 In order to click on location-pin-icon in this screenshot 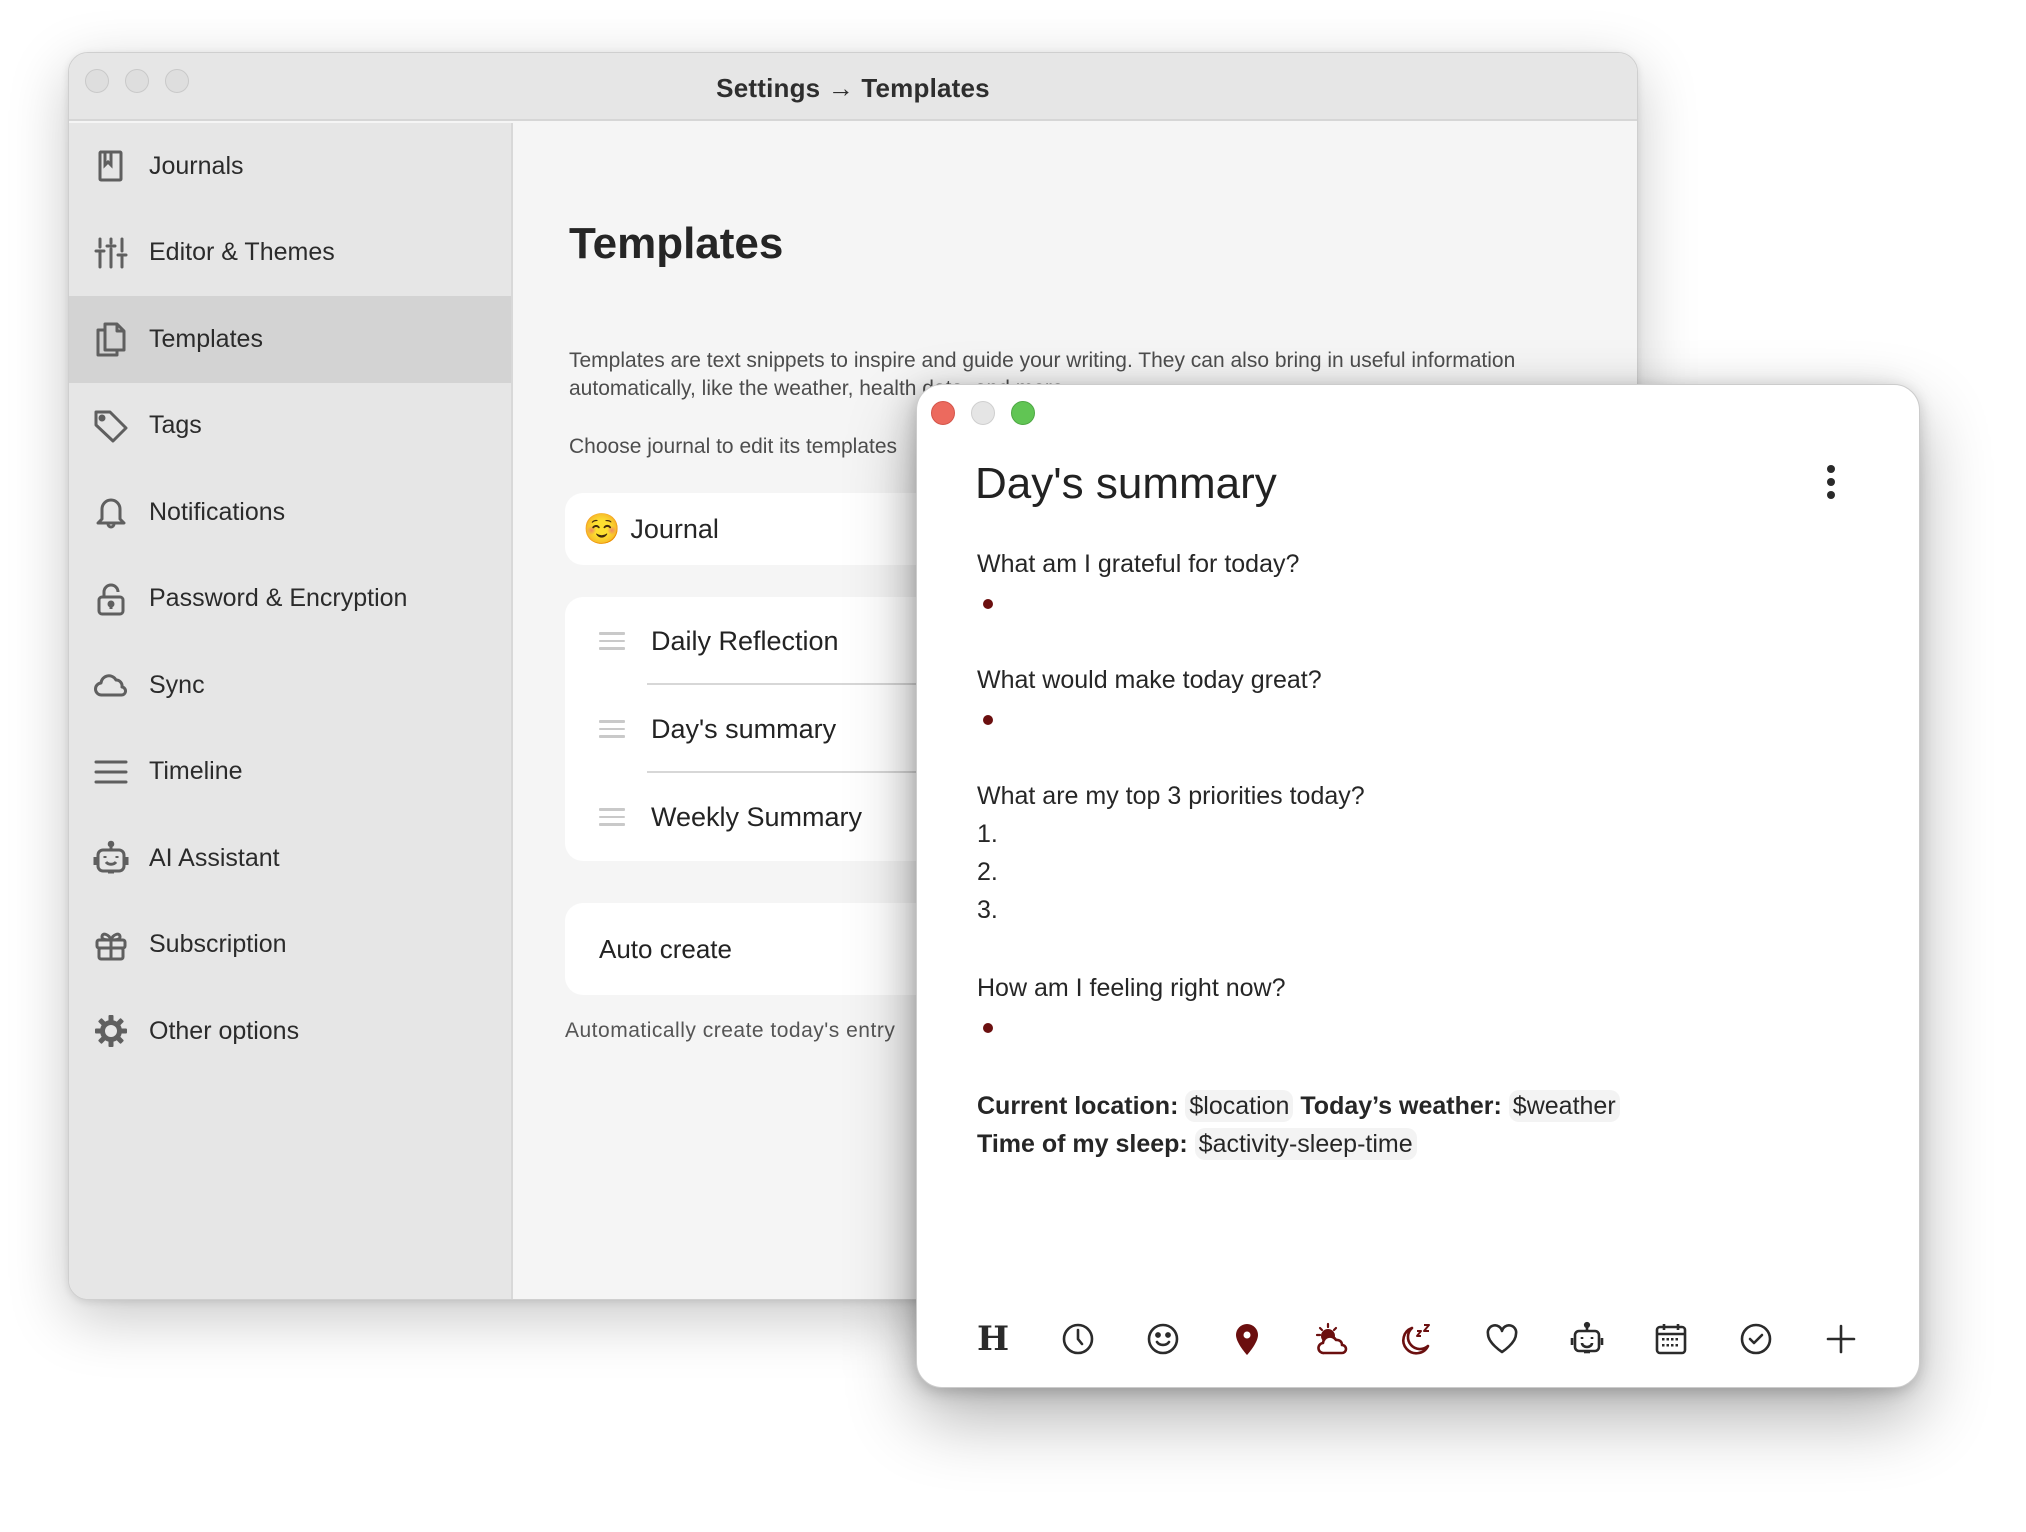, I will do `click(1247, 1339)`.